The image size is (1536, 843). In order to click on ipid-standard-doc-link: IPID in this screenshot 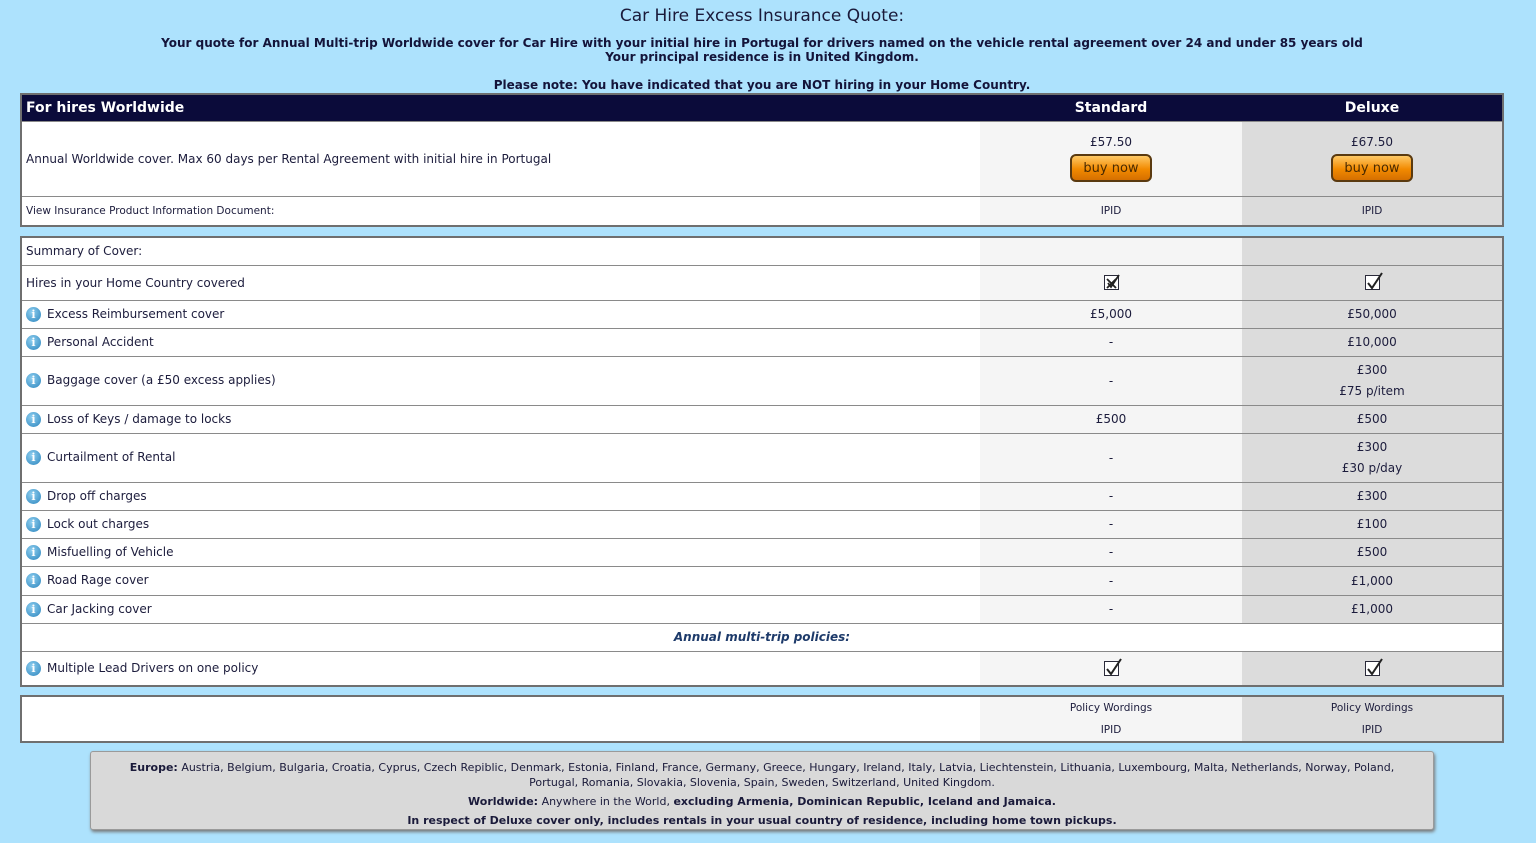, I will do `click(1111, 730)`.